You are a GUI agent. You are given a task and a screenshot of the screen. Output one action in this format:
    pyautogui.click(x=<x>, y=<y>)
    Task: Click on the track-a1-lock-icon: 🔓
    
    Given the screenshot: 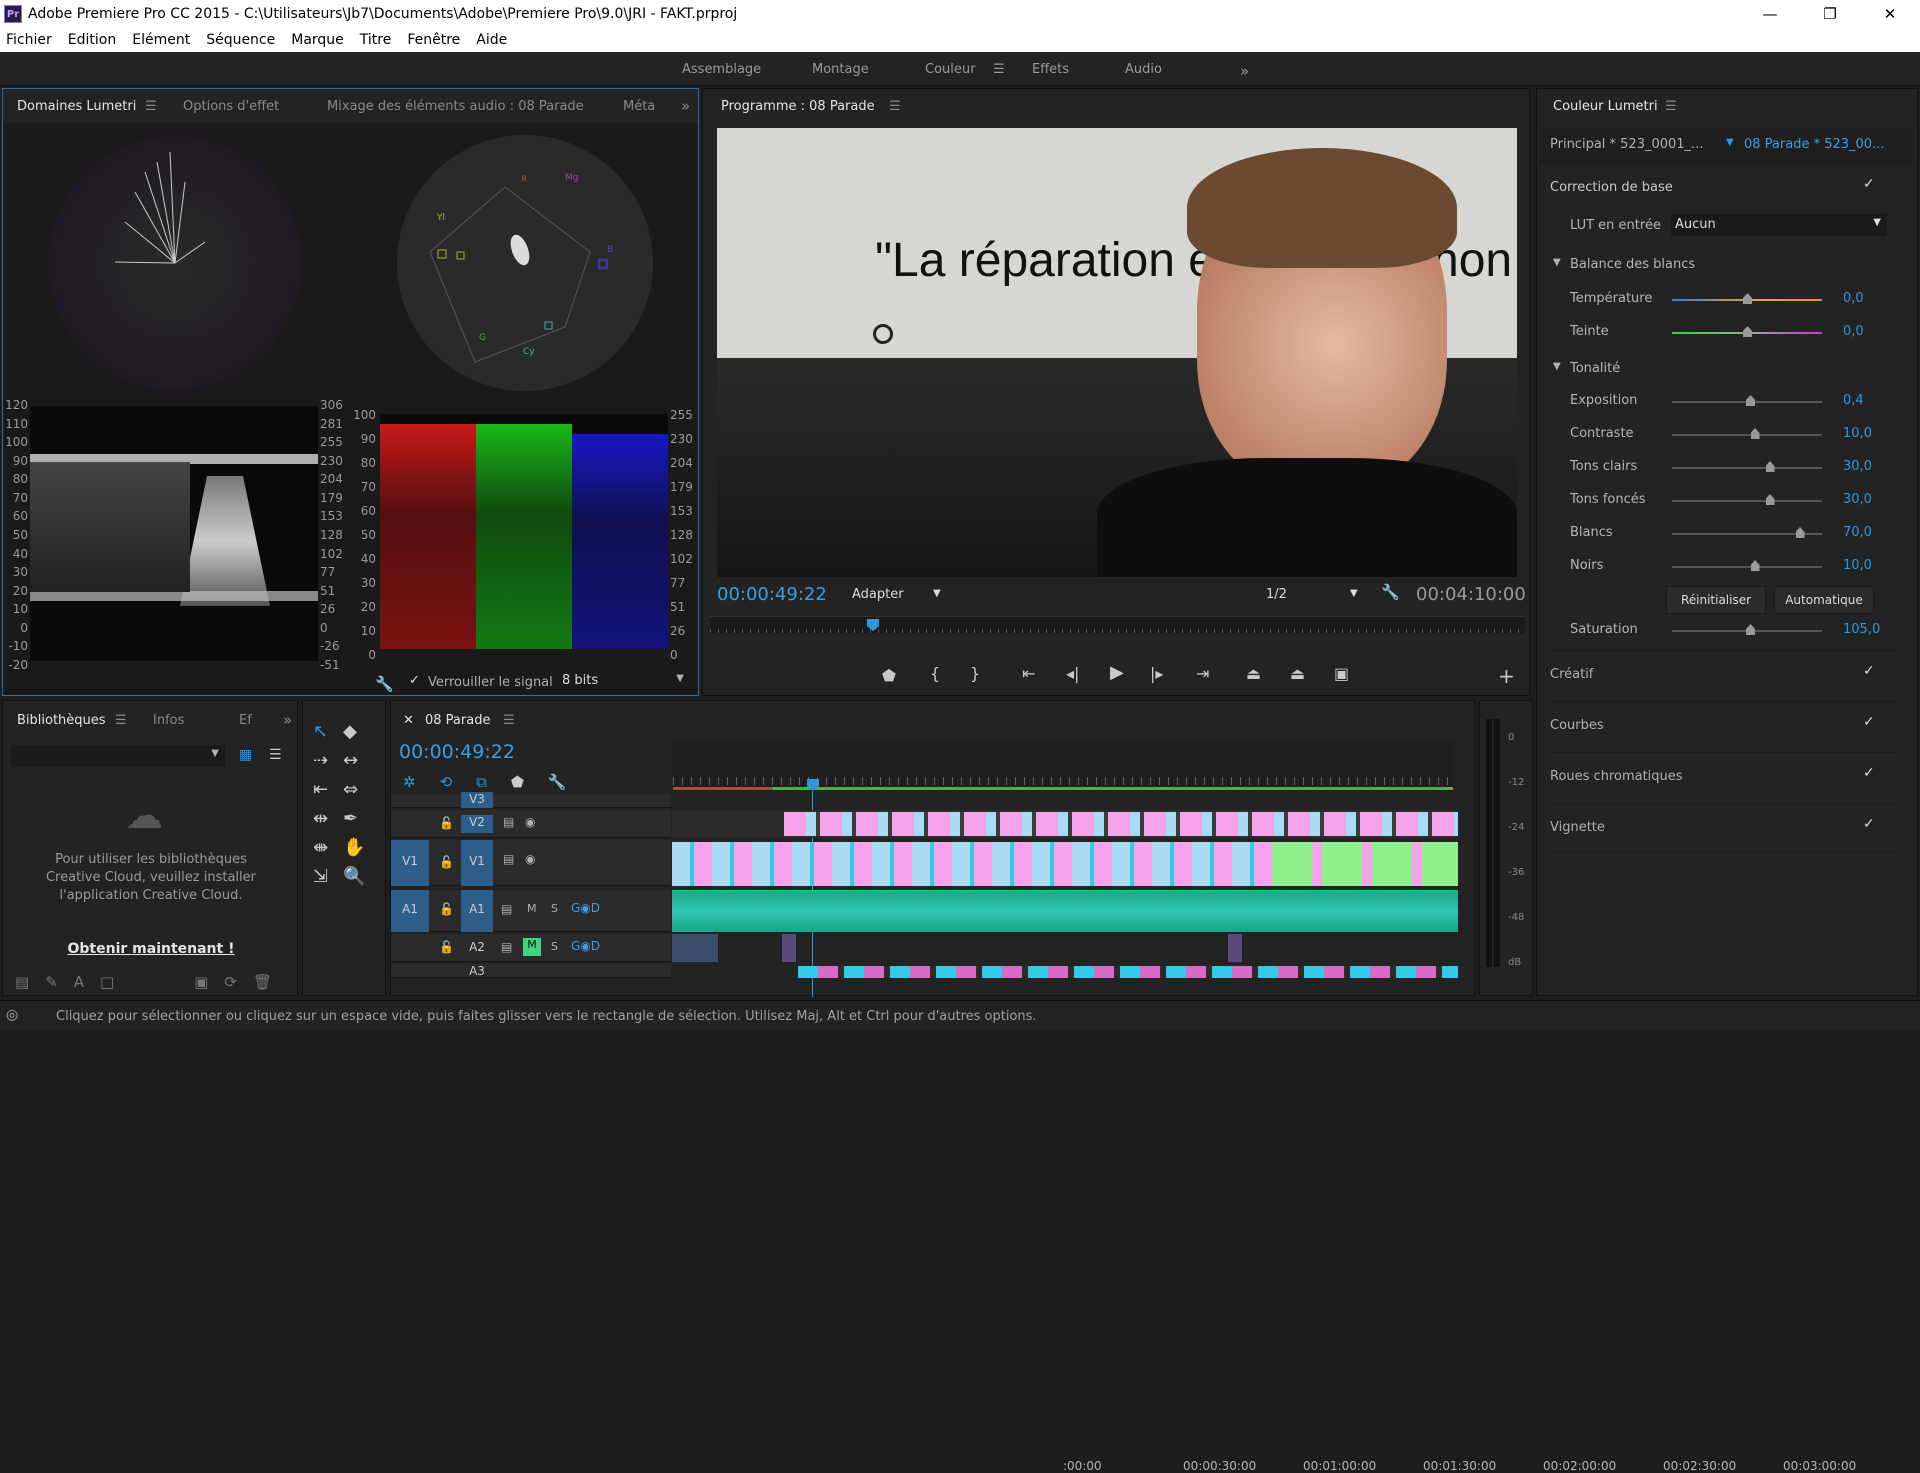 What is the action you would take?
    pyautogui.click(x=446, y=909)
    